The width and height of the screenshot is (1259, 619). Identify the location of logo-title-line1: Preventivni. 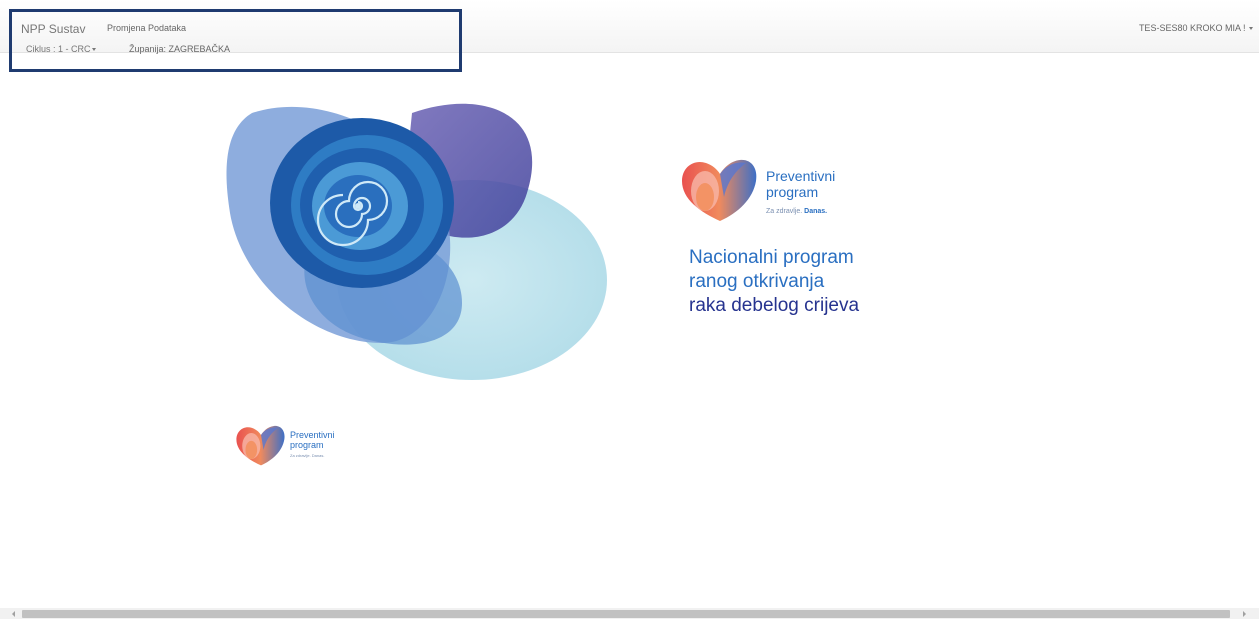
(801, 176).